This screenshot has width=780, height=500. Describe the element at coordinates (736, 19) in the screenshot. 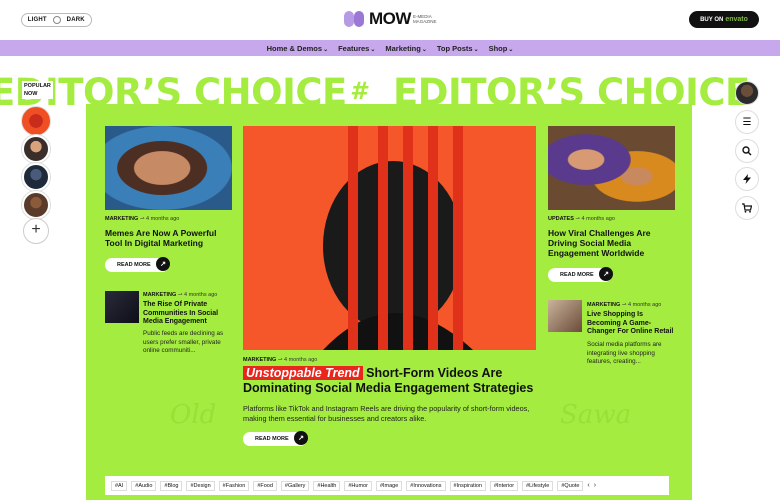

I see `envato-brand: envato` at that location.